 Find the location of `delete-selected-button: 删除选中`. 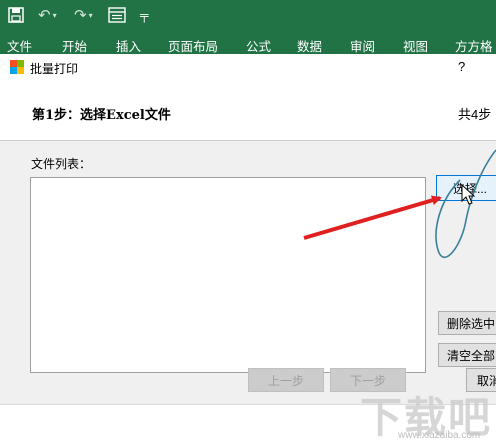

delete-selected-button: 删除选中 is located at coordinates (467, 323).